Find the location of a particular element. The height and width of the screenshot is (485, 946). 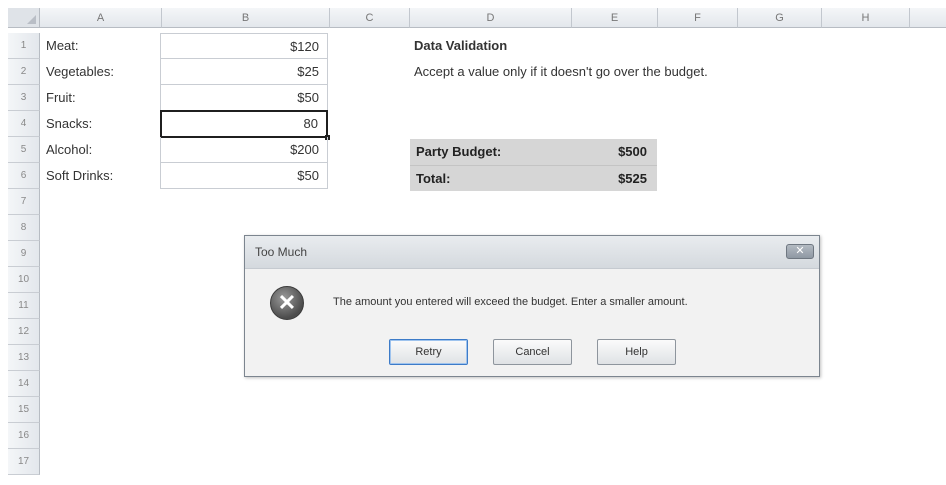

column-header-h: H is located at coordinates (866, 18).